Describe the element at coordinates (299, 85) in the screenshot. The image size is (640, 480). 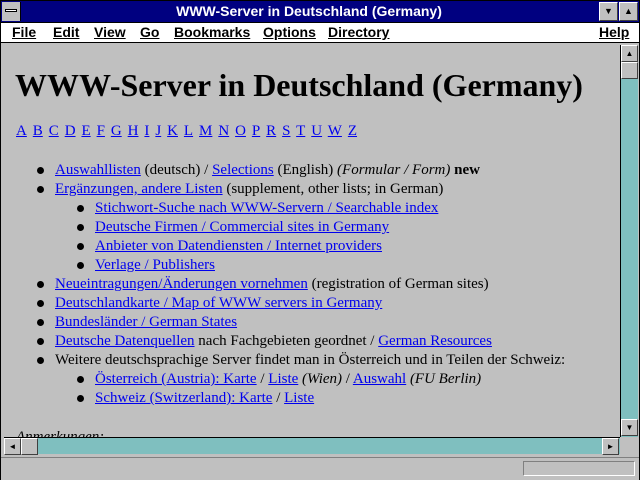
I see `page-heading: WWW-Server in Deutschland (Germany)` at that location.